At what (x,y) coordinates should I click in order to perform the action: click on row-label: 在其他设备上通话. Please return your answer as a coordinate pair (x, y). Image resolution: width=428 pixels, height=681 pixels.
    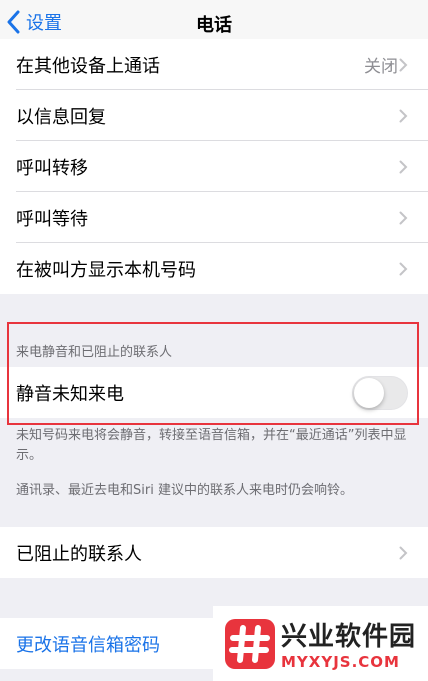
    Looking at the image, I should click on (88, 66).